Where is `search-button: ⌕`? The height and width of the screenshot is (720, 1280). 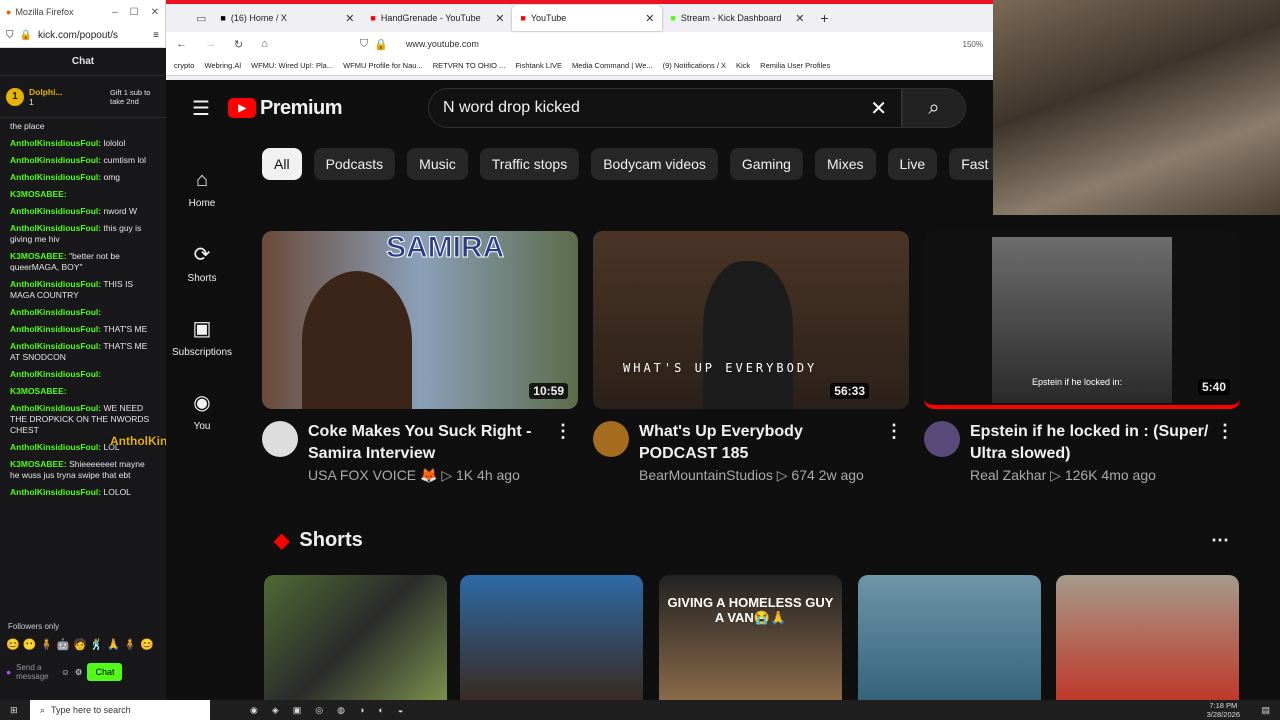 search-button: ⌕ is located at coordinates (934, 108).